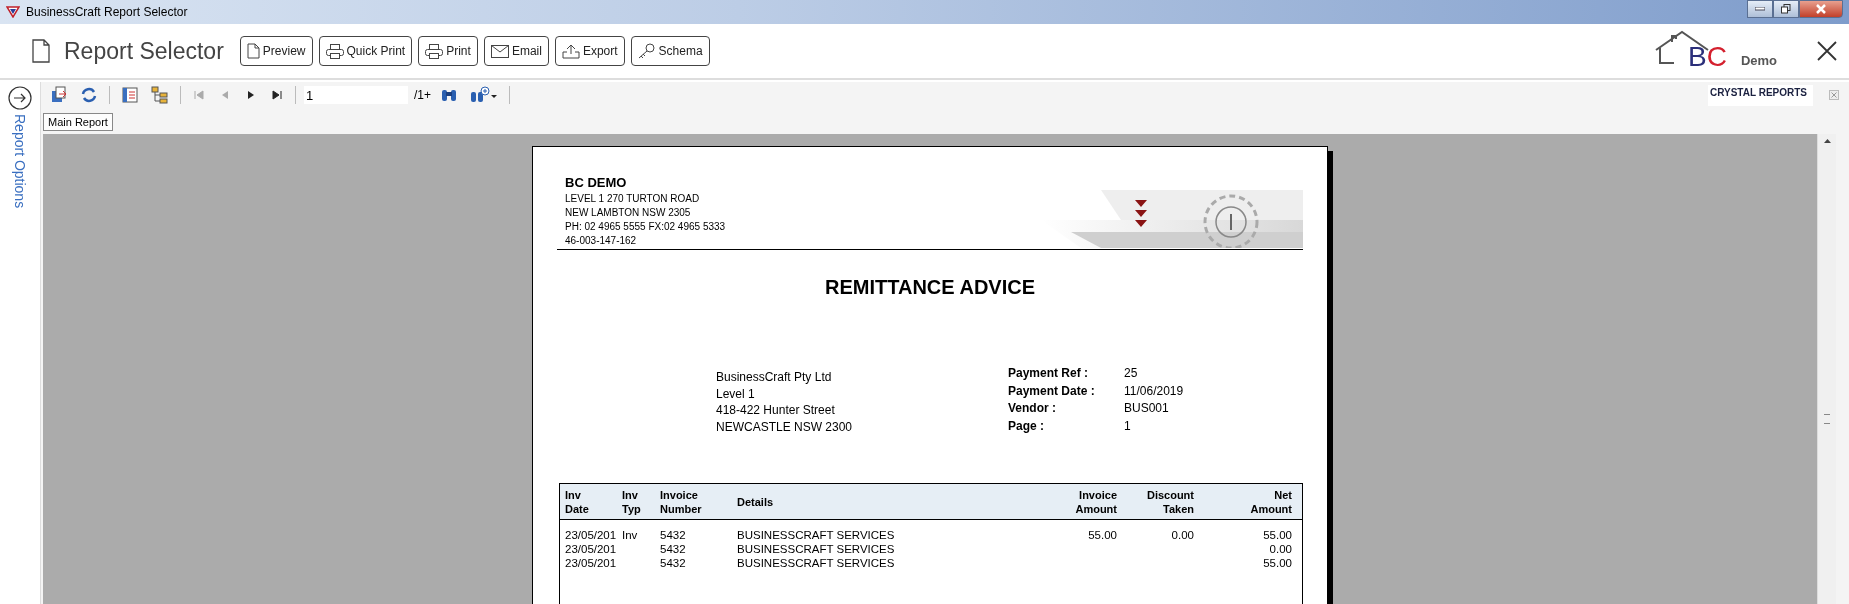 The image size is (1849, 604). I want to click on last-page-icon, so click(277, 95).